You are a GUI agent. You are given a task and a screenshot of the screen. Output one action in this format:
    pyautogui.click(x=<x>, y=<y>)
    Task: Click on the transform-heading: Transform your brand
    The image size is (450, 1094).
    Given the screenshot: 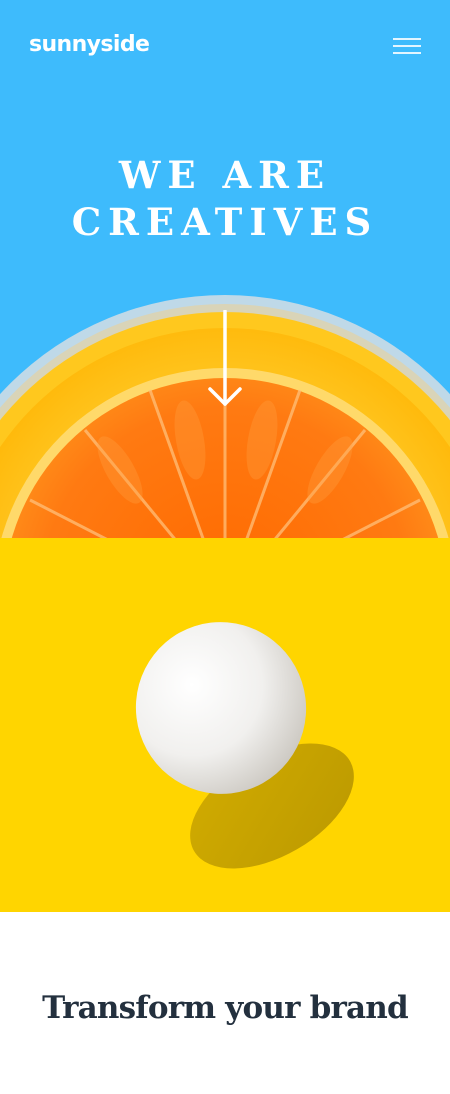 What is the action you would take?
    pyautogui.click(x=225, y=1008)
    